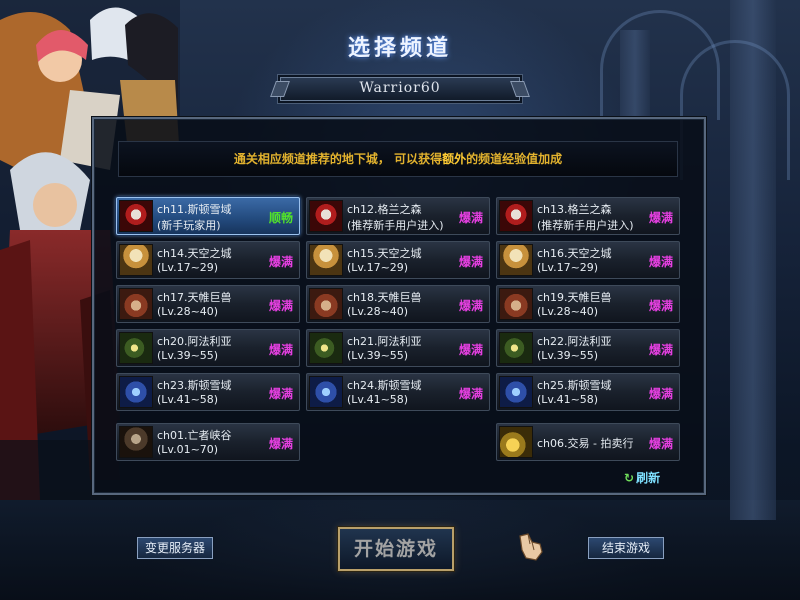 This screenshot has width=800, height=600. Describe the element at coordinates (384, 385) in the screenshot. I see `channel-name: ch24.斯顿雪域` at that location.